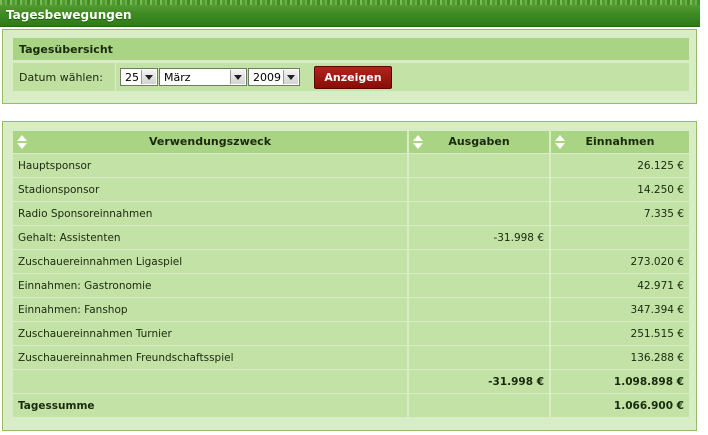  What do you see at coordinates (619, 333) in the screenshot?
I see `income-cell: 251.515 €` at bounding box center [619, 333].